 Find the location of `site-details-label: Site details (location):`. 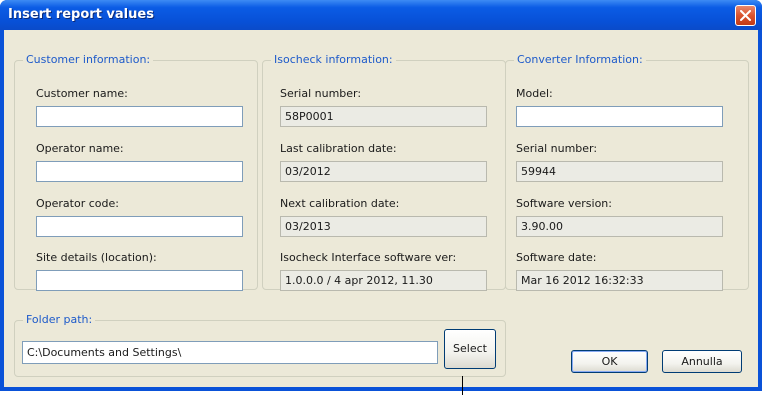

site-details-label: Site details (location): is located at coordinates (96, 257).